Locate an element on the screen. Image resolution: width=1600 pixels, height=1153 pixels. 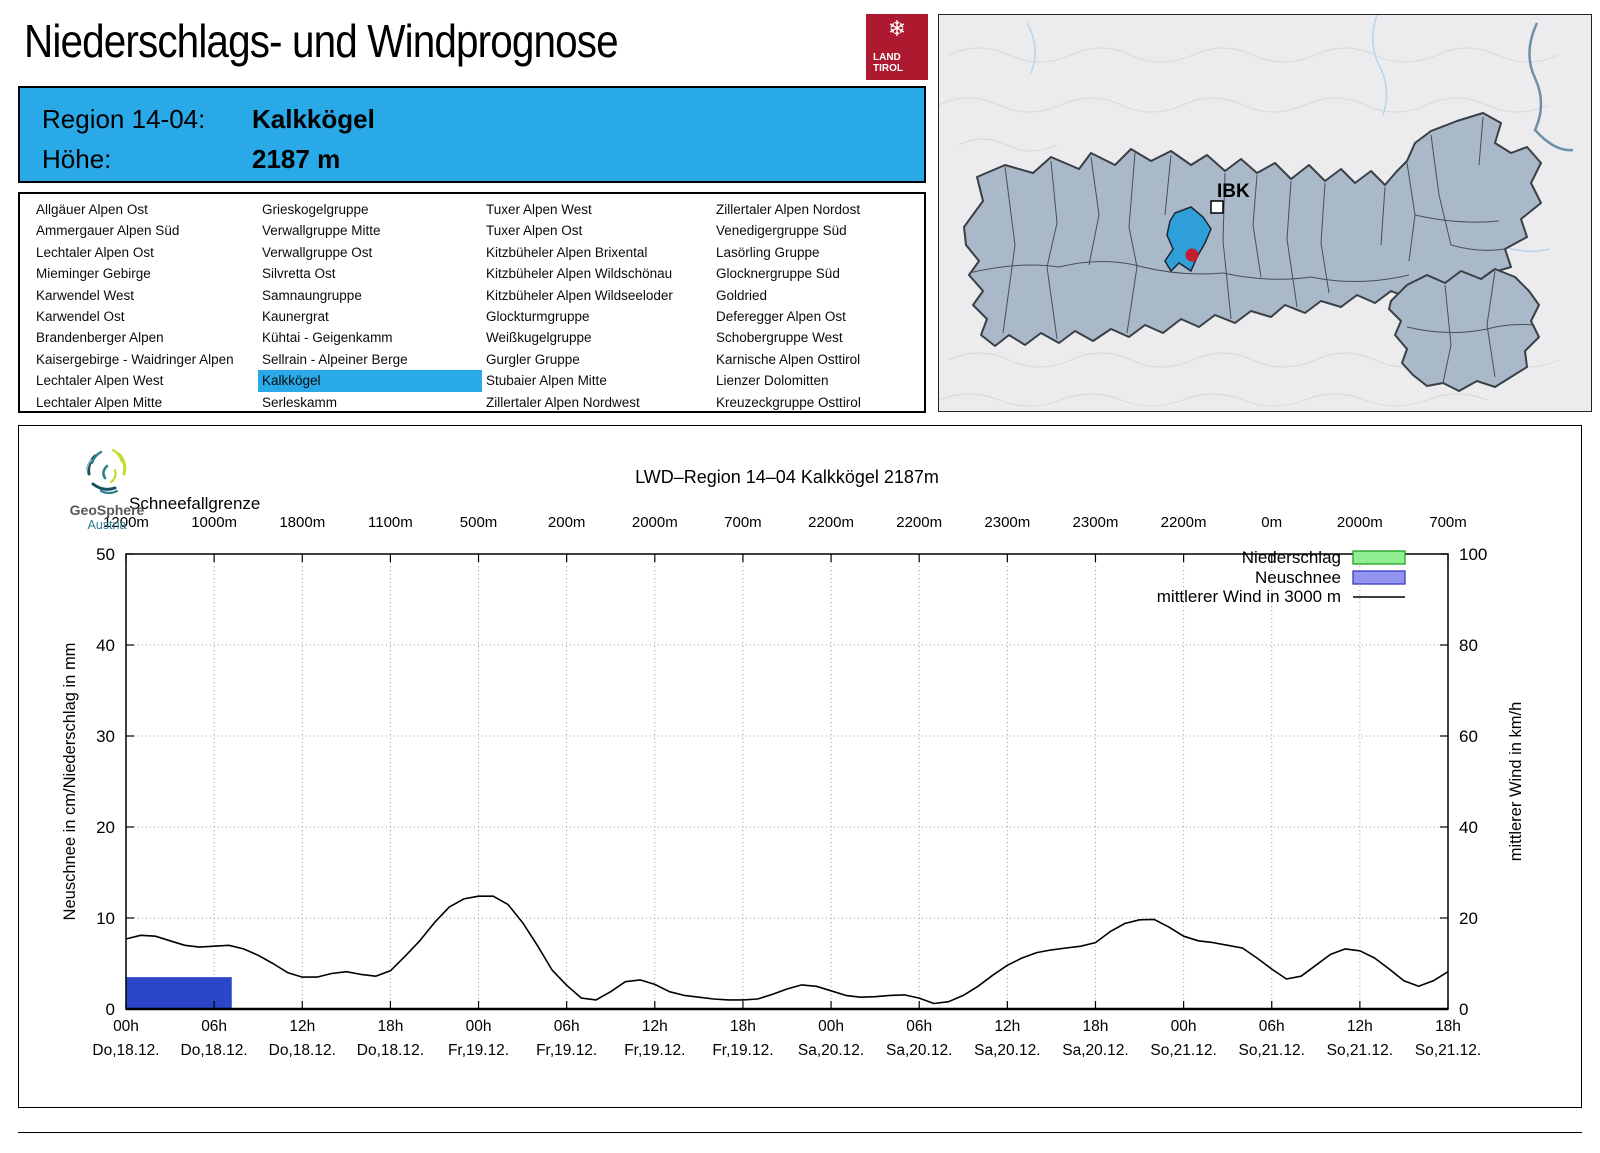
svg-text: 30 is located at coordinates (105, 736).